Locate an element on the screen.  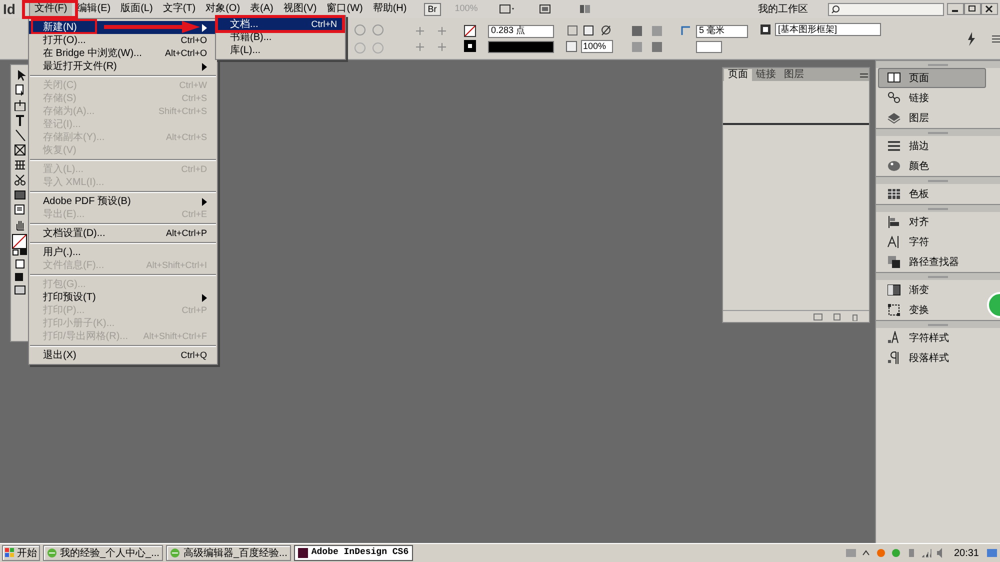
align-left-icon is located at coordinates (894, 222).